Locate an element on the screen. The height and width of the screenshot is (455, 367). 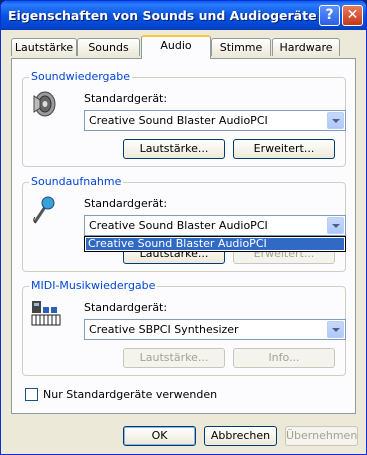
recording-device-dropdown: Creative Sound Blaster AudioPCI is located at coordinates (215, 244).